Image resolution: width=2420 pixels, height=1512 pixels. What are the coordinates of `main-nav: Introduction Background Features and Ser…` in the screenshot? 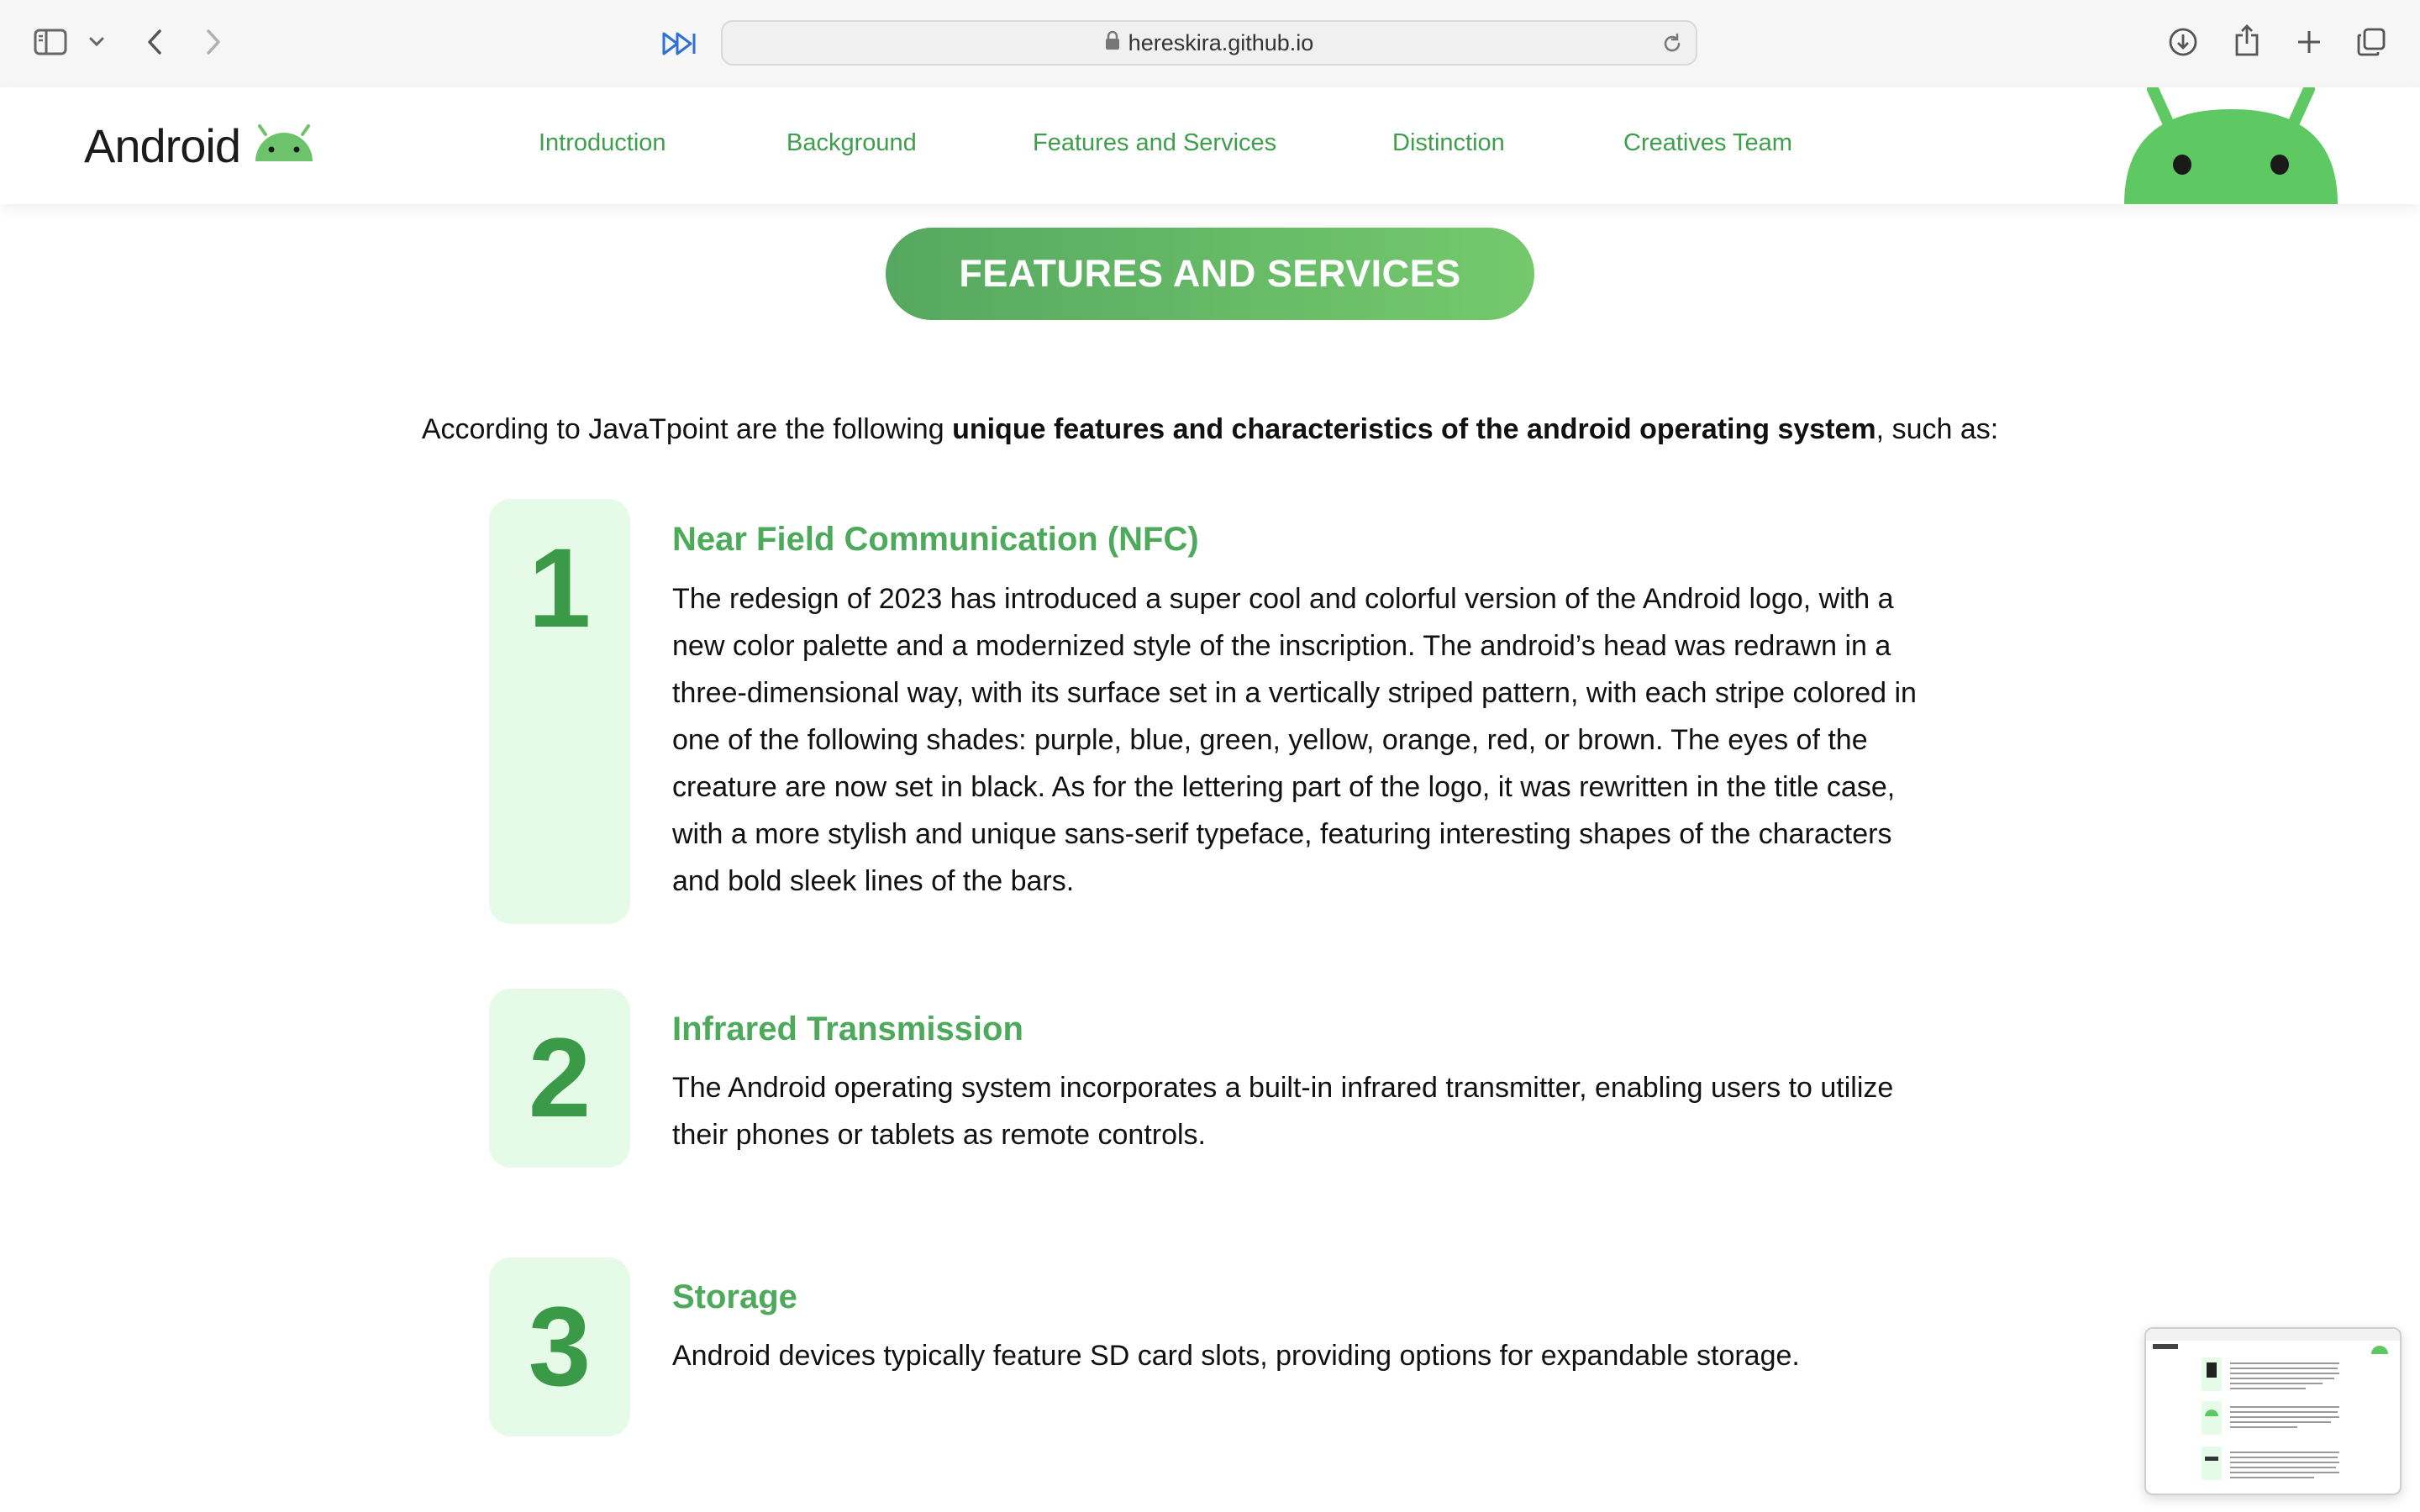 It's located at (1210, 145).